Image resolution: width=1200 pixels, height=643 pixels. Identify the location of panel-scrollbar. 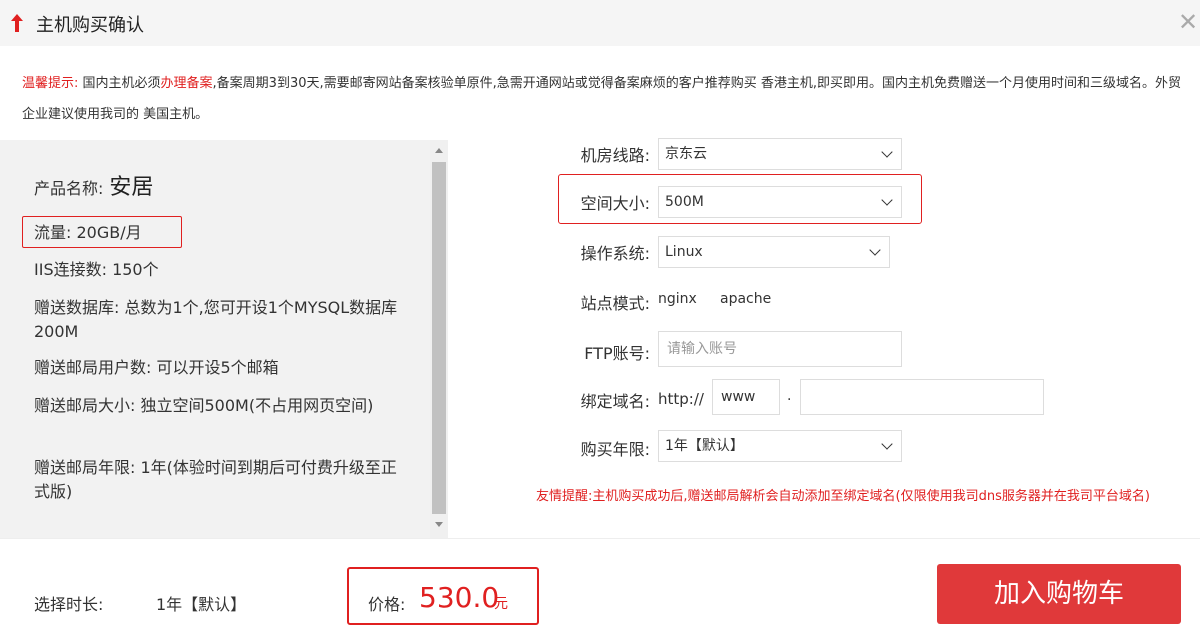
(439, 339).